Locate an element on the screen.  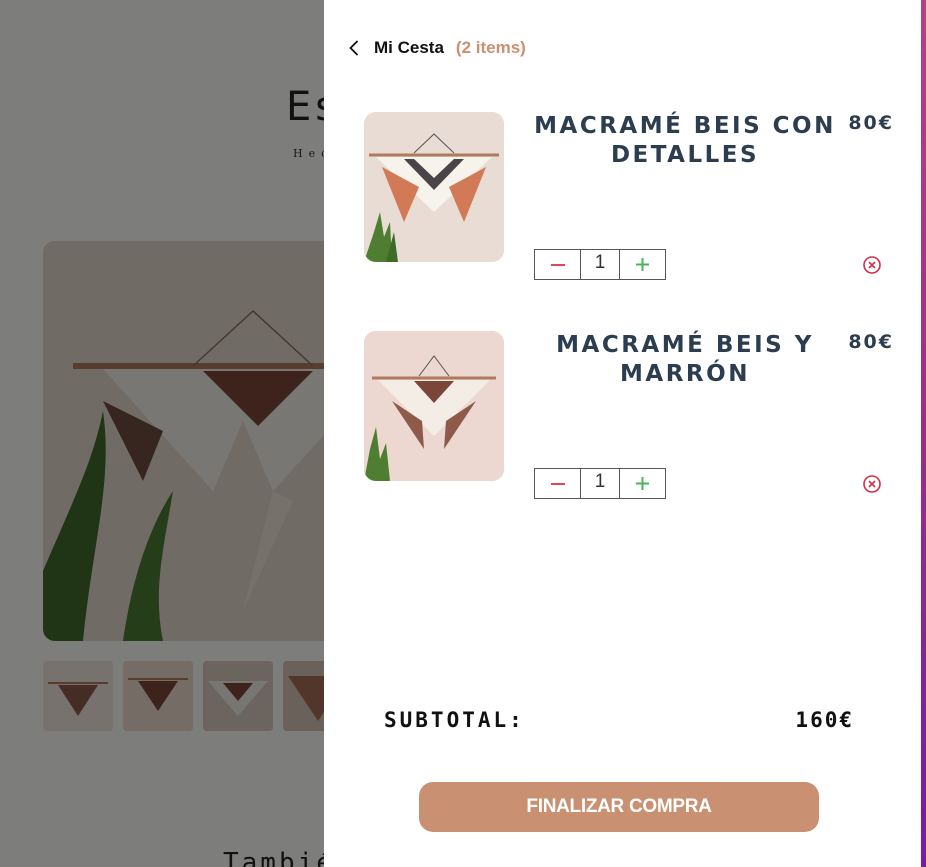
back-button is located at coordinates (354, 48).